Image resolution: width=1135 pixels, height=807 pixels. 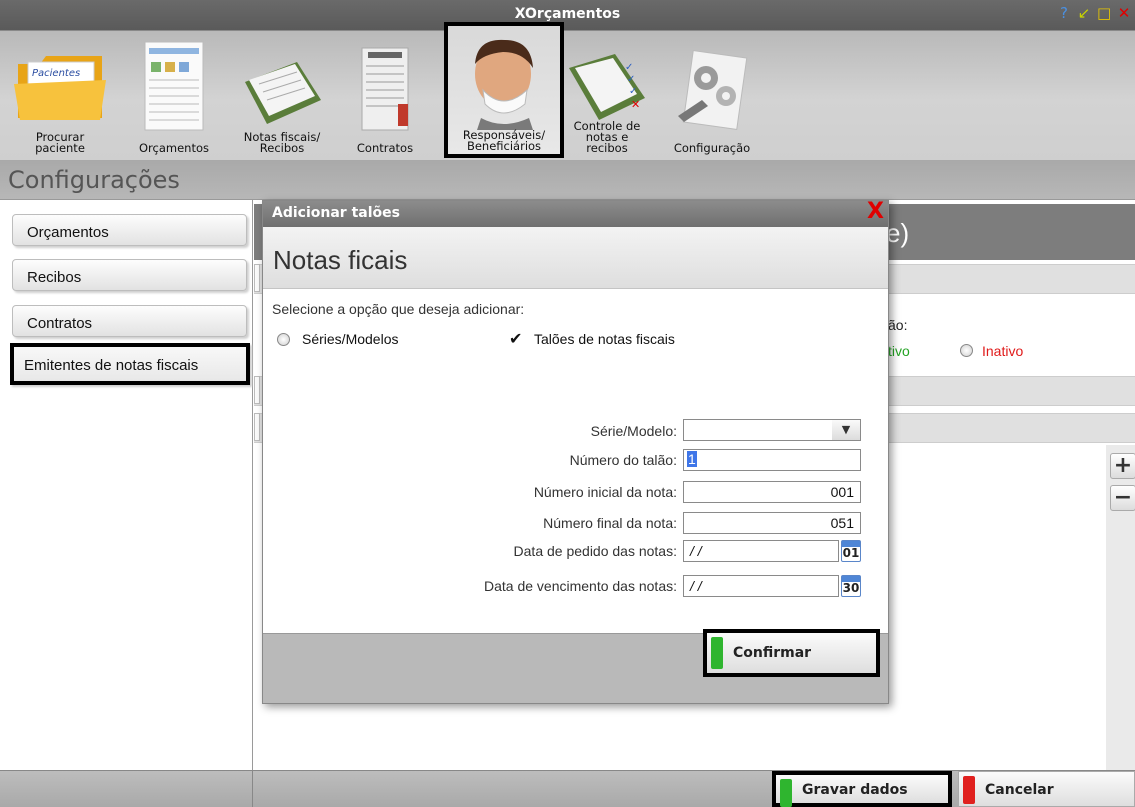 What do you see at coordinates (129, 321) in the screenshot?
I see `sidebar-item-contratos: Contratos` at bounding box center [129, 321].